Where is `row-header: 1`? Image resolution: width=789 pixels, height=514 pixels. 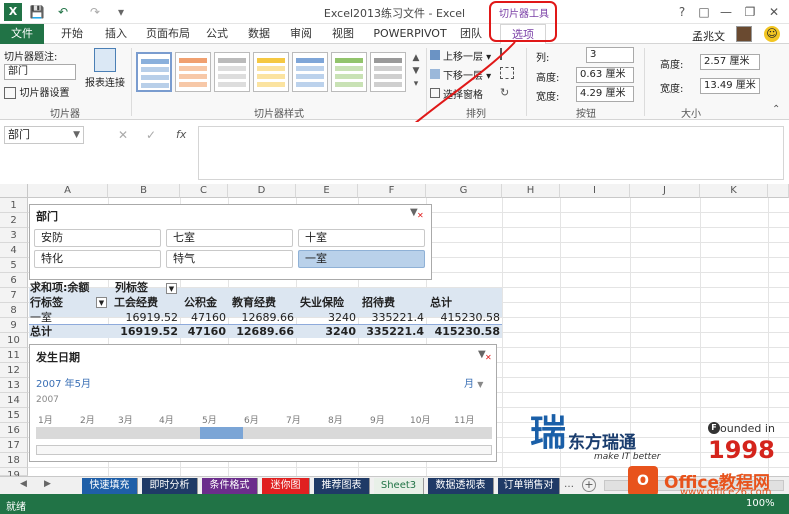 row-header: 1 is located at coordinates (14, 205).